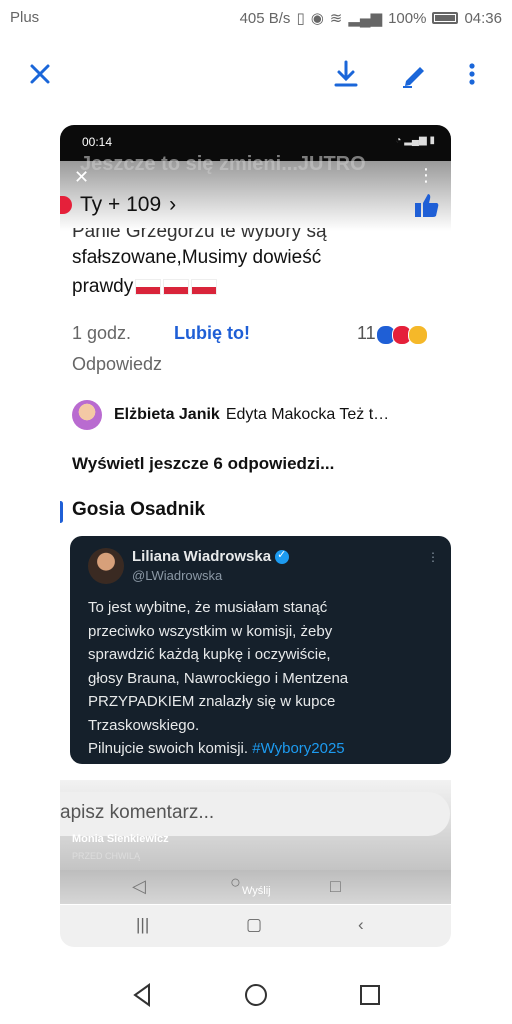 The width and height of the screenshot is (512, 1024). I want to click on clock: 04:36, so click(483, 18).